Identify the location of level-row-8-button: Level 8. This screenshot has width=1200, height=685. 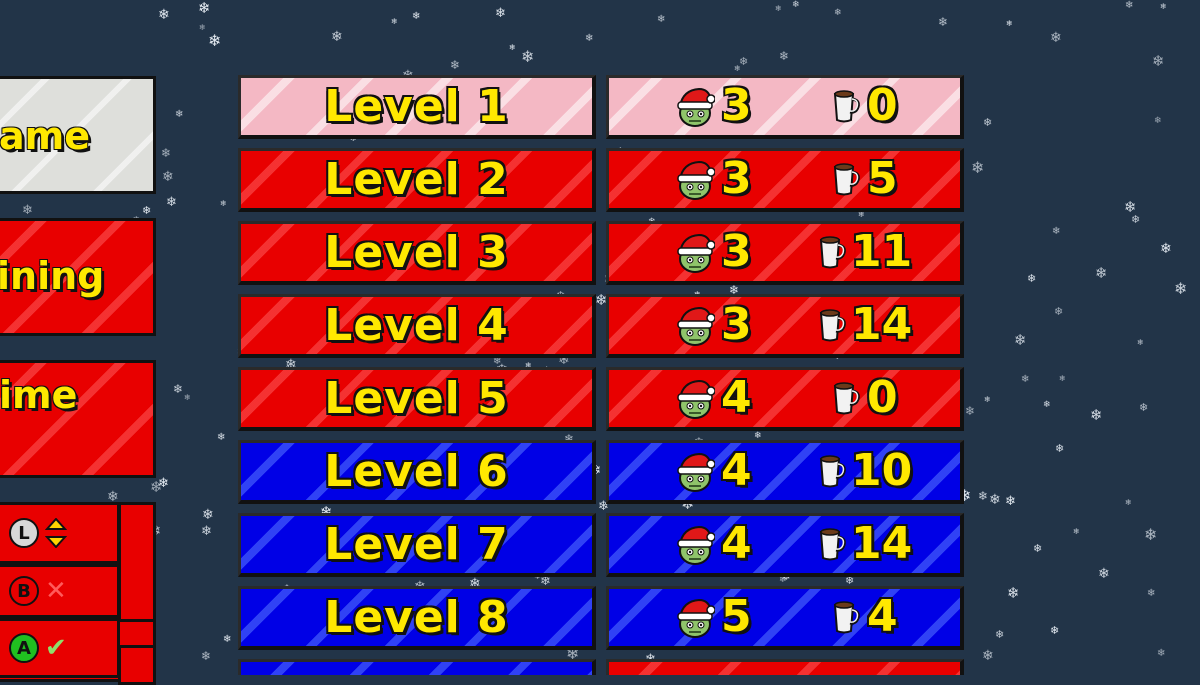
(417, 618).